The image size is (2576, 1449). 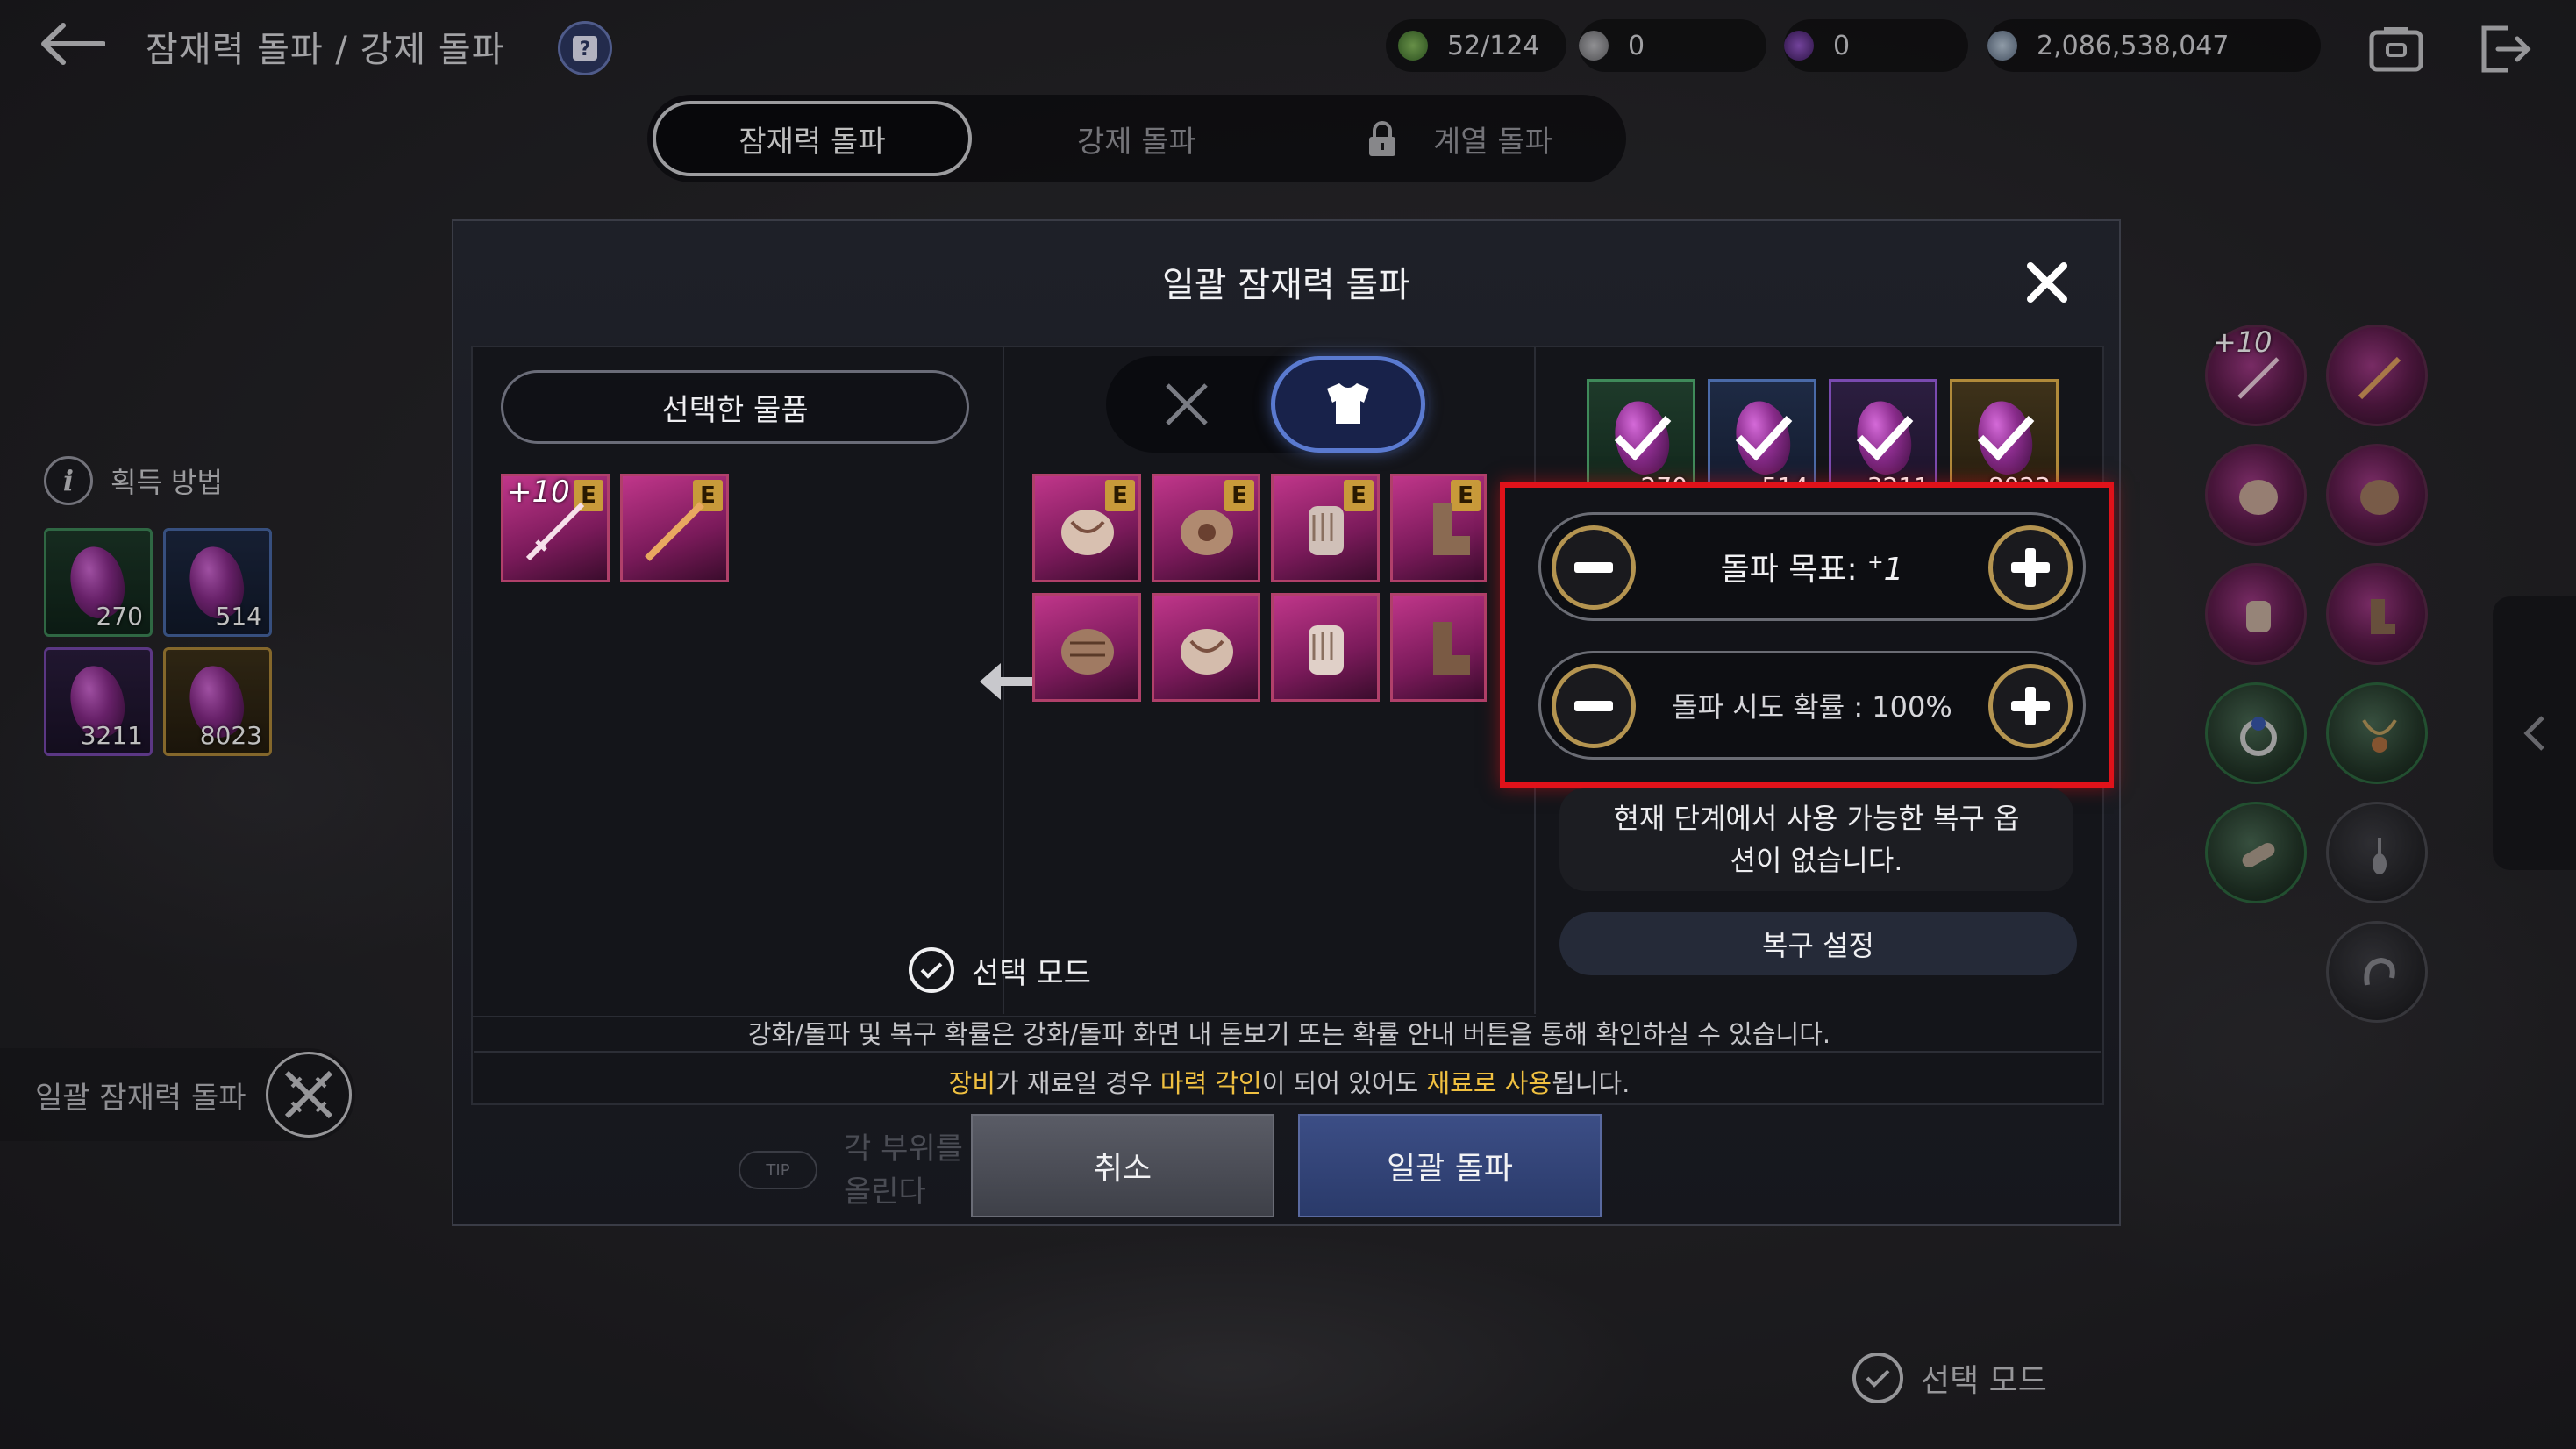 I want to click on warning-part: 재료로 사용, so click(x=1489, y=1083).